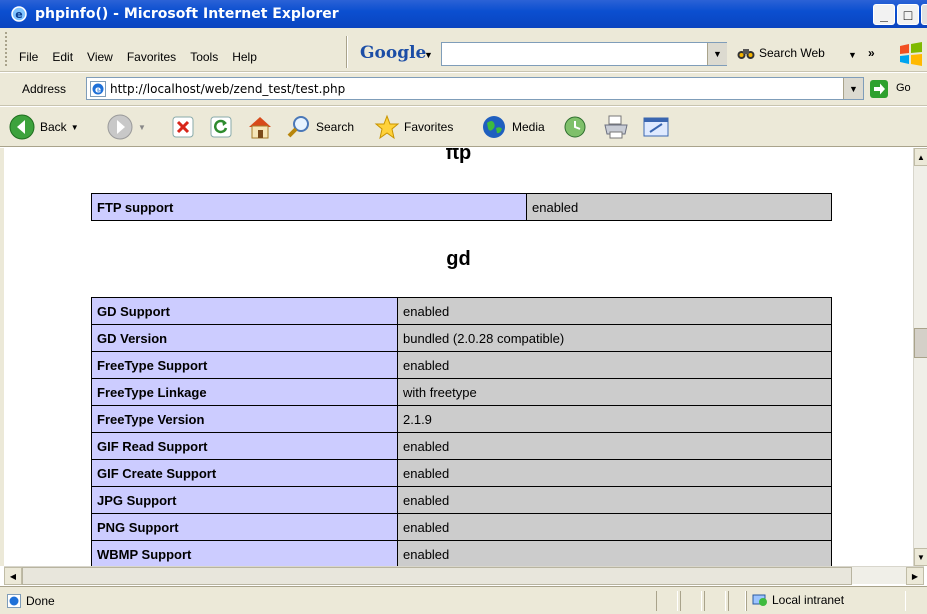 Image resolution: width=927 pixels, height=614 pixels. What do you see at coordinates (260, 127) in the screenshot?
I see `home-button` at bounding box center [260, 127].